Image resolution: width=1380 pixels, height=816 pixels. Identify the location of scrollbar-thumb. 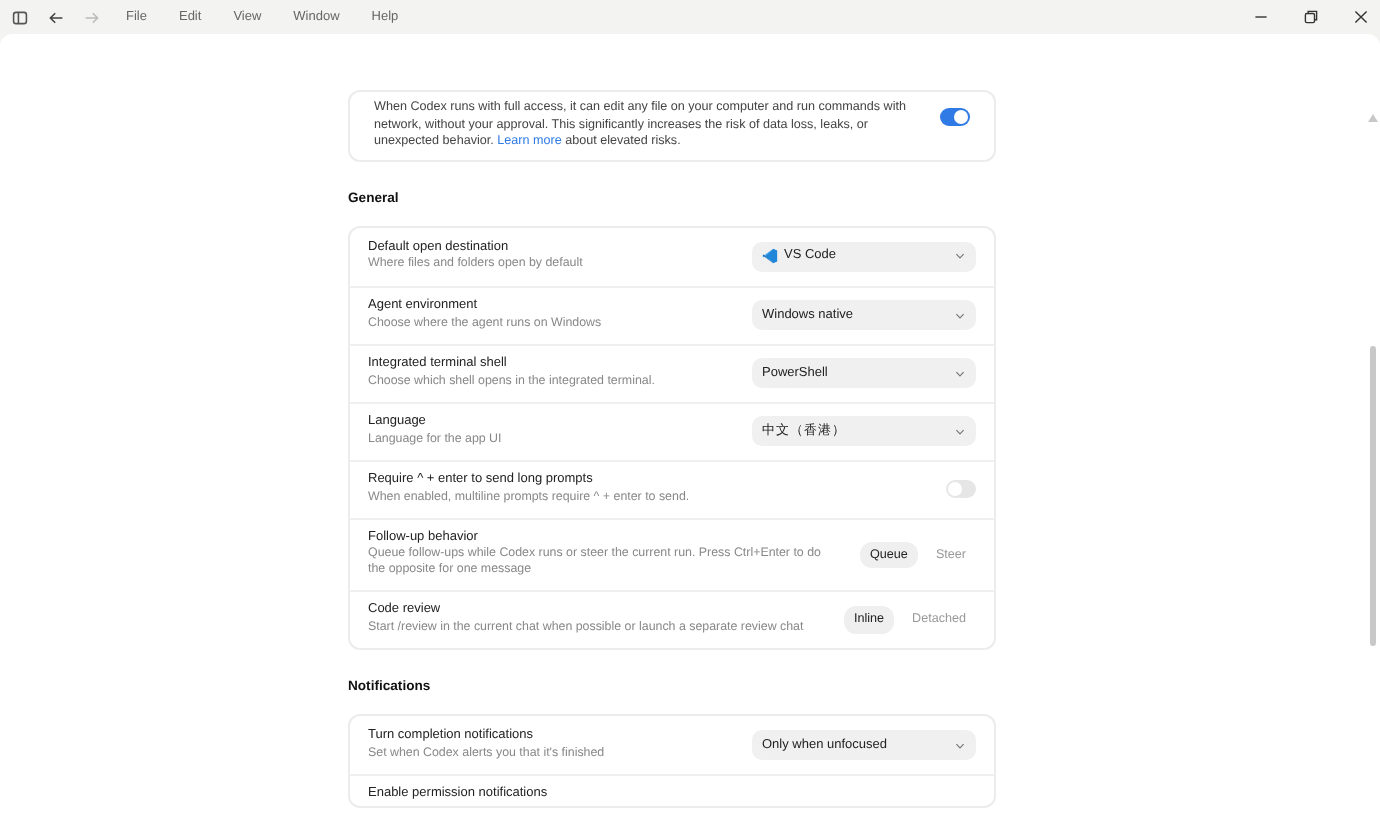
(1373, 496).